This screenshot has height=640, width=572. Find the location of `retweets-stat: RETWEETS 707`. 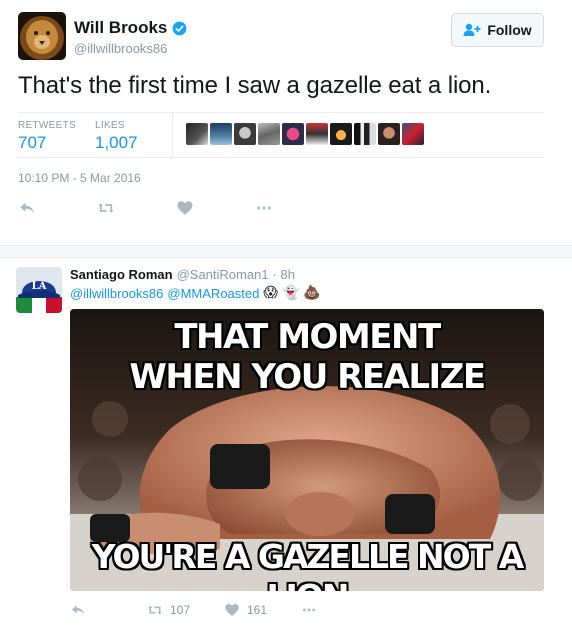

retweets-stat: RETWEETS 707 is located at coordinates (47, 136).